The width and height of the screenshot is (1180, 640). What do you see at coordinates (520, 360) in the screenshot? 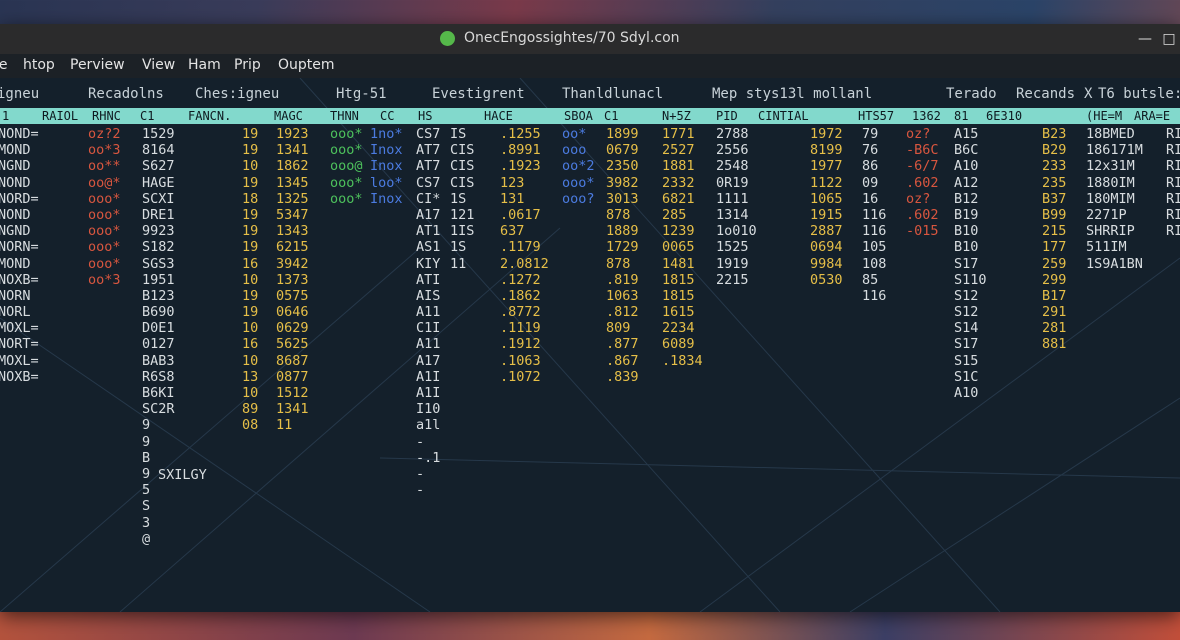
I see `cell: .1063` at bounding box center [520, 360].